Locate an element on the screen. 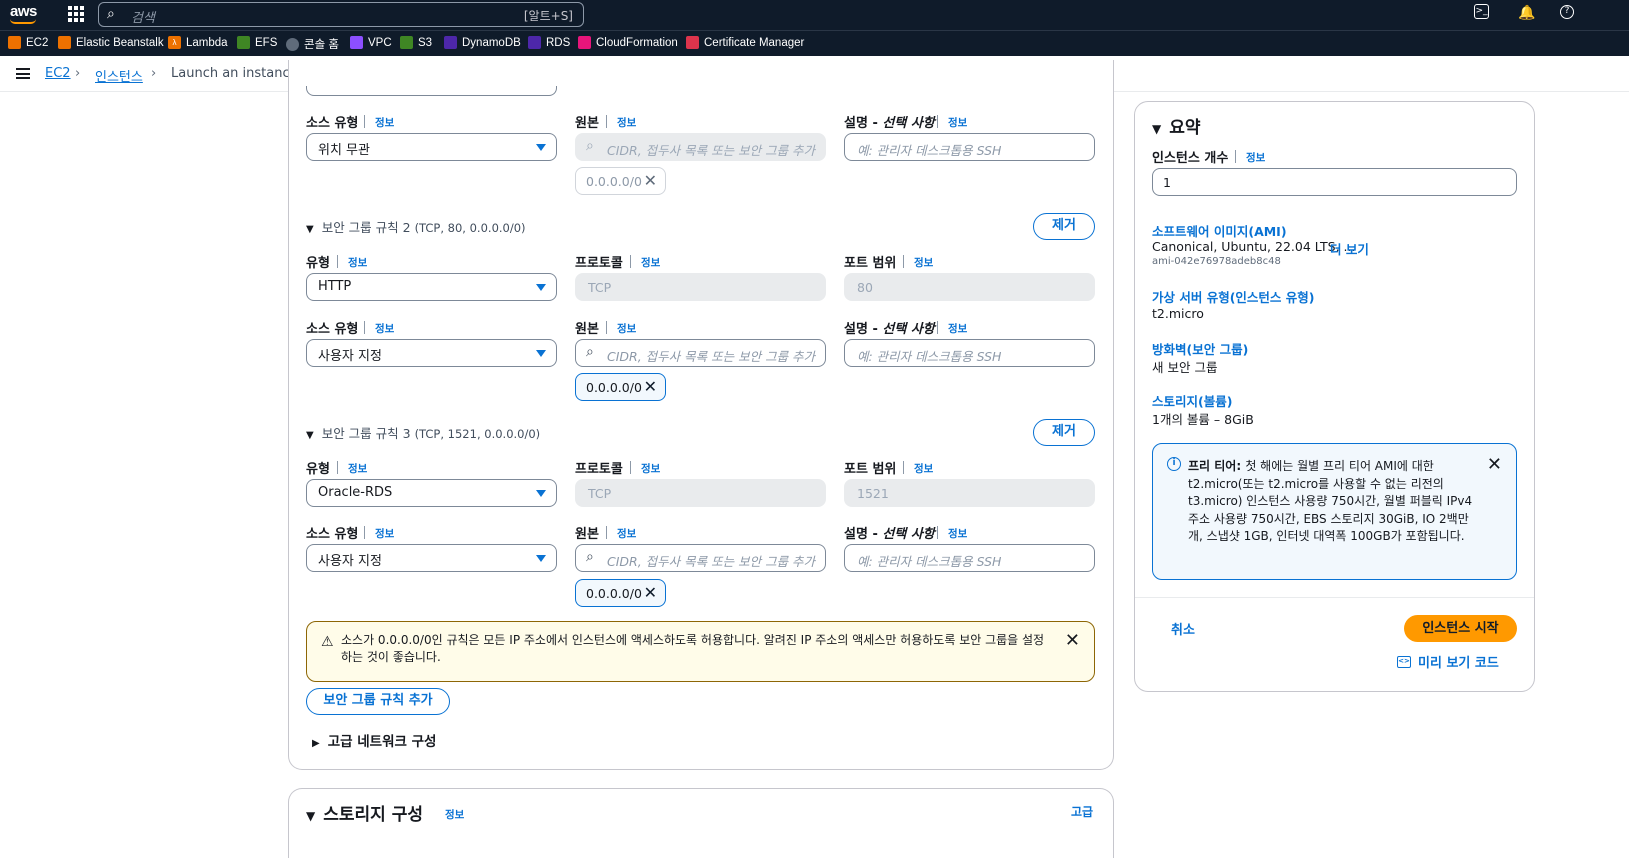 Image resolution: width=1629 pixels, height=858 pixels. bookmark-efs: EFS is located at coordinates (257, 42).